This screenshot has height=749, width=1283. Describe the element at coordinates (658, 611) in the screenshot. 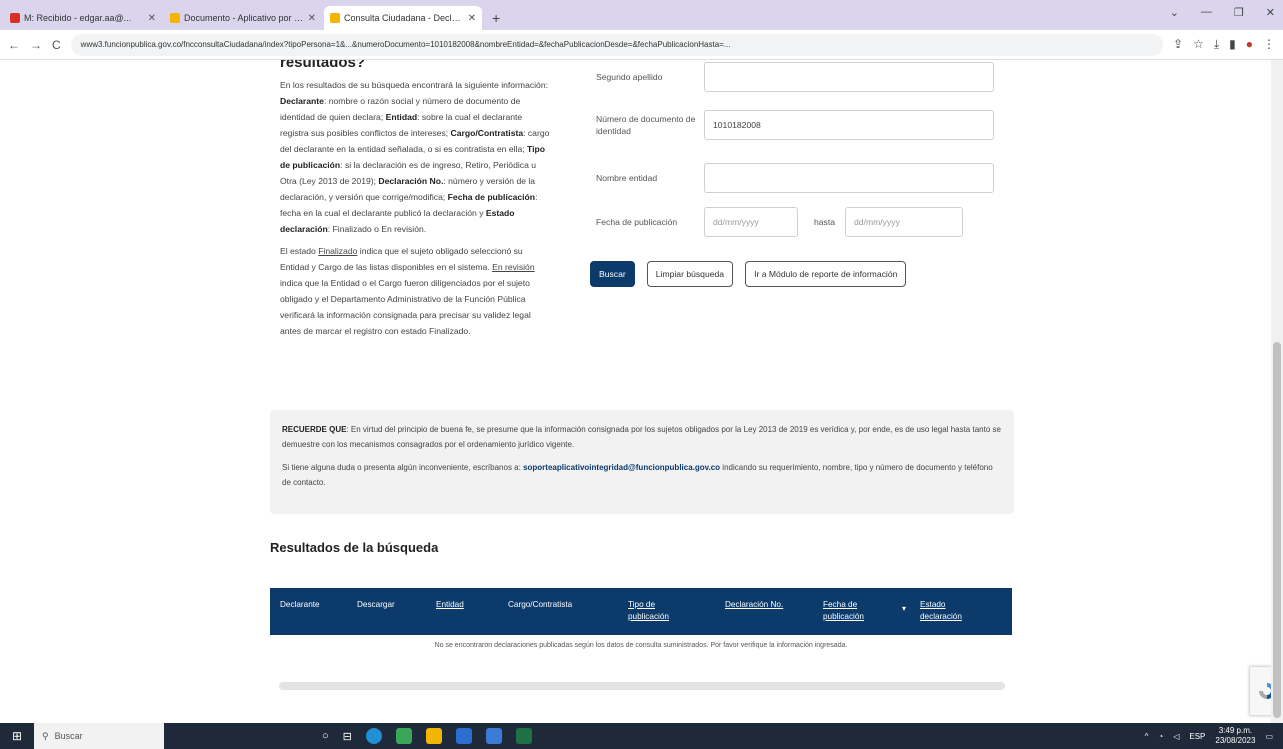

I see `column-tipo-publicacion: Tipo de publicación` at that location.